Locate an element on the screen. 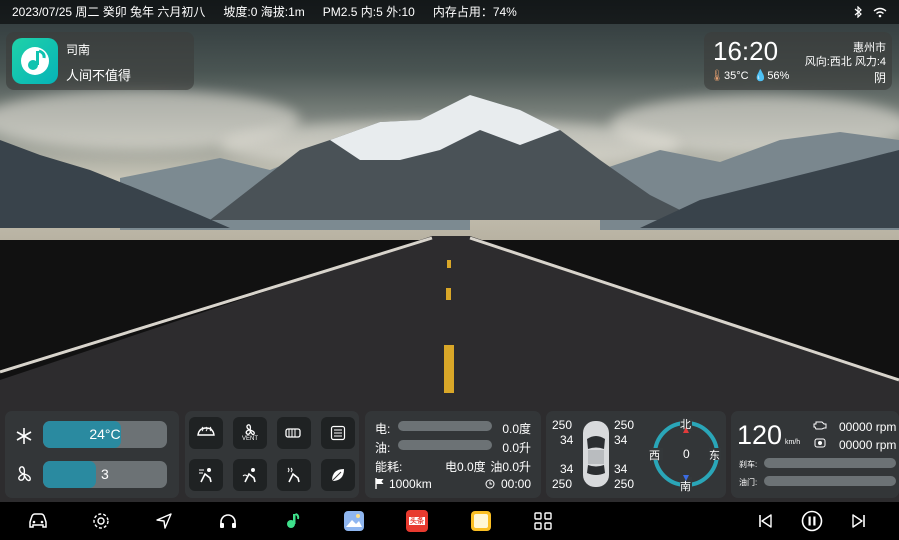 The width and height of the screenshot is (899, 540). consumption-label: 能耗: is located at coordinates (389, 467).